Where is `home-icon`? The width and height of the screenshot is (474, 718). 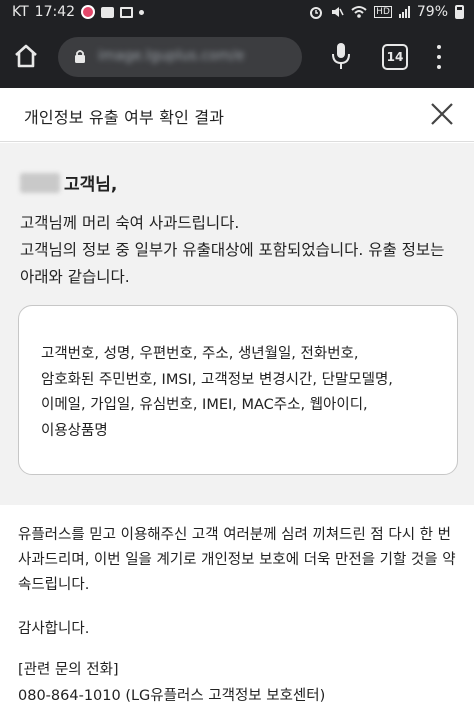 home-icon is located at coordinates (26, 56).